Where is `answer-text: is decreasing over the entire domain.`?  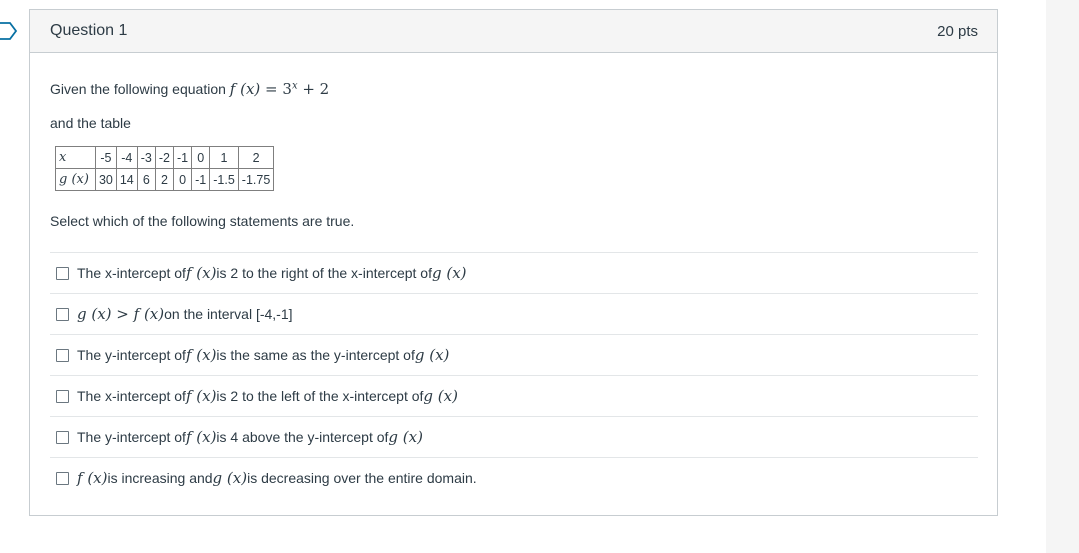 answer-text: is decreasing over the entire domain. is located at coordinates (362, 478).